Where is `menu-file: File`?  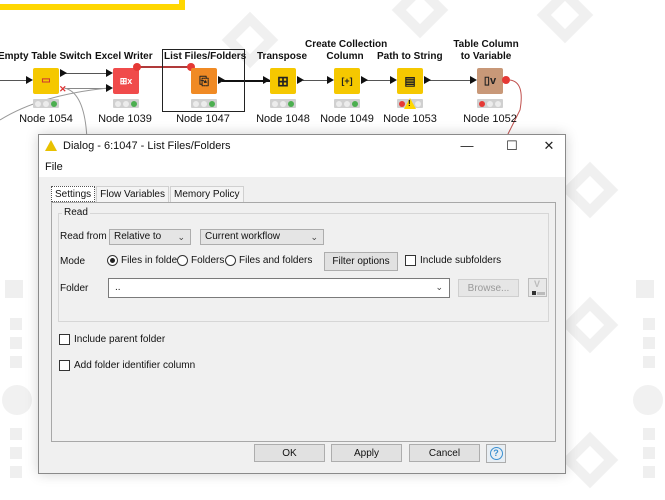
menu-file: File is located at coordinates (54, 167).